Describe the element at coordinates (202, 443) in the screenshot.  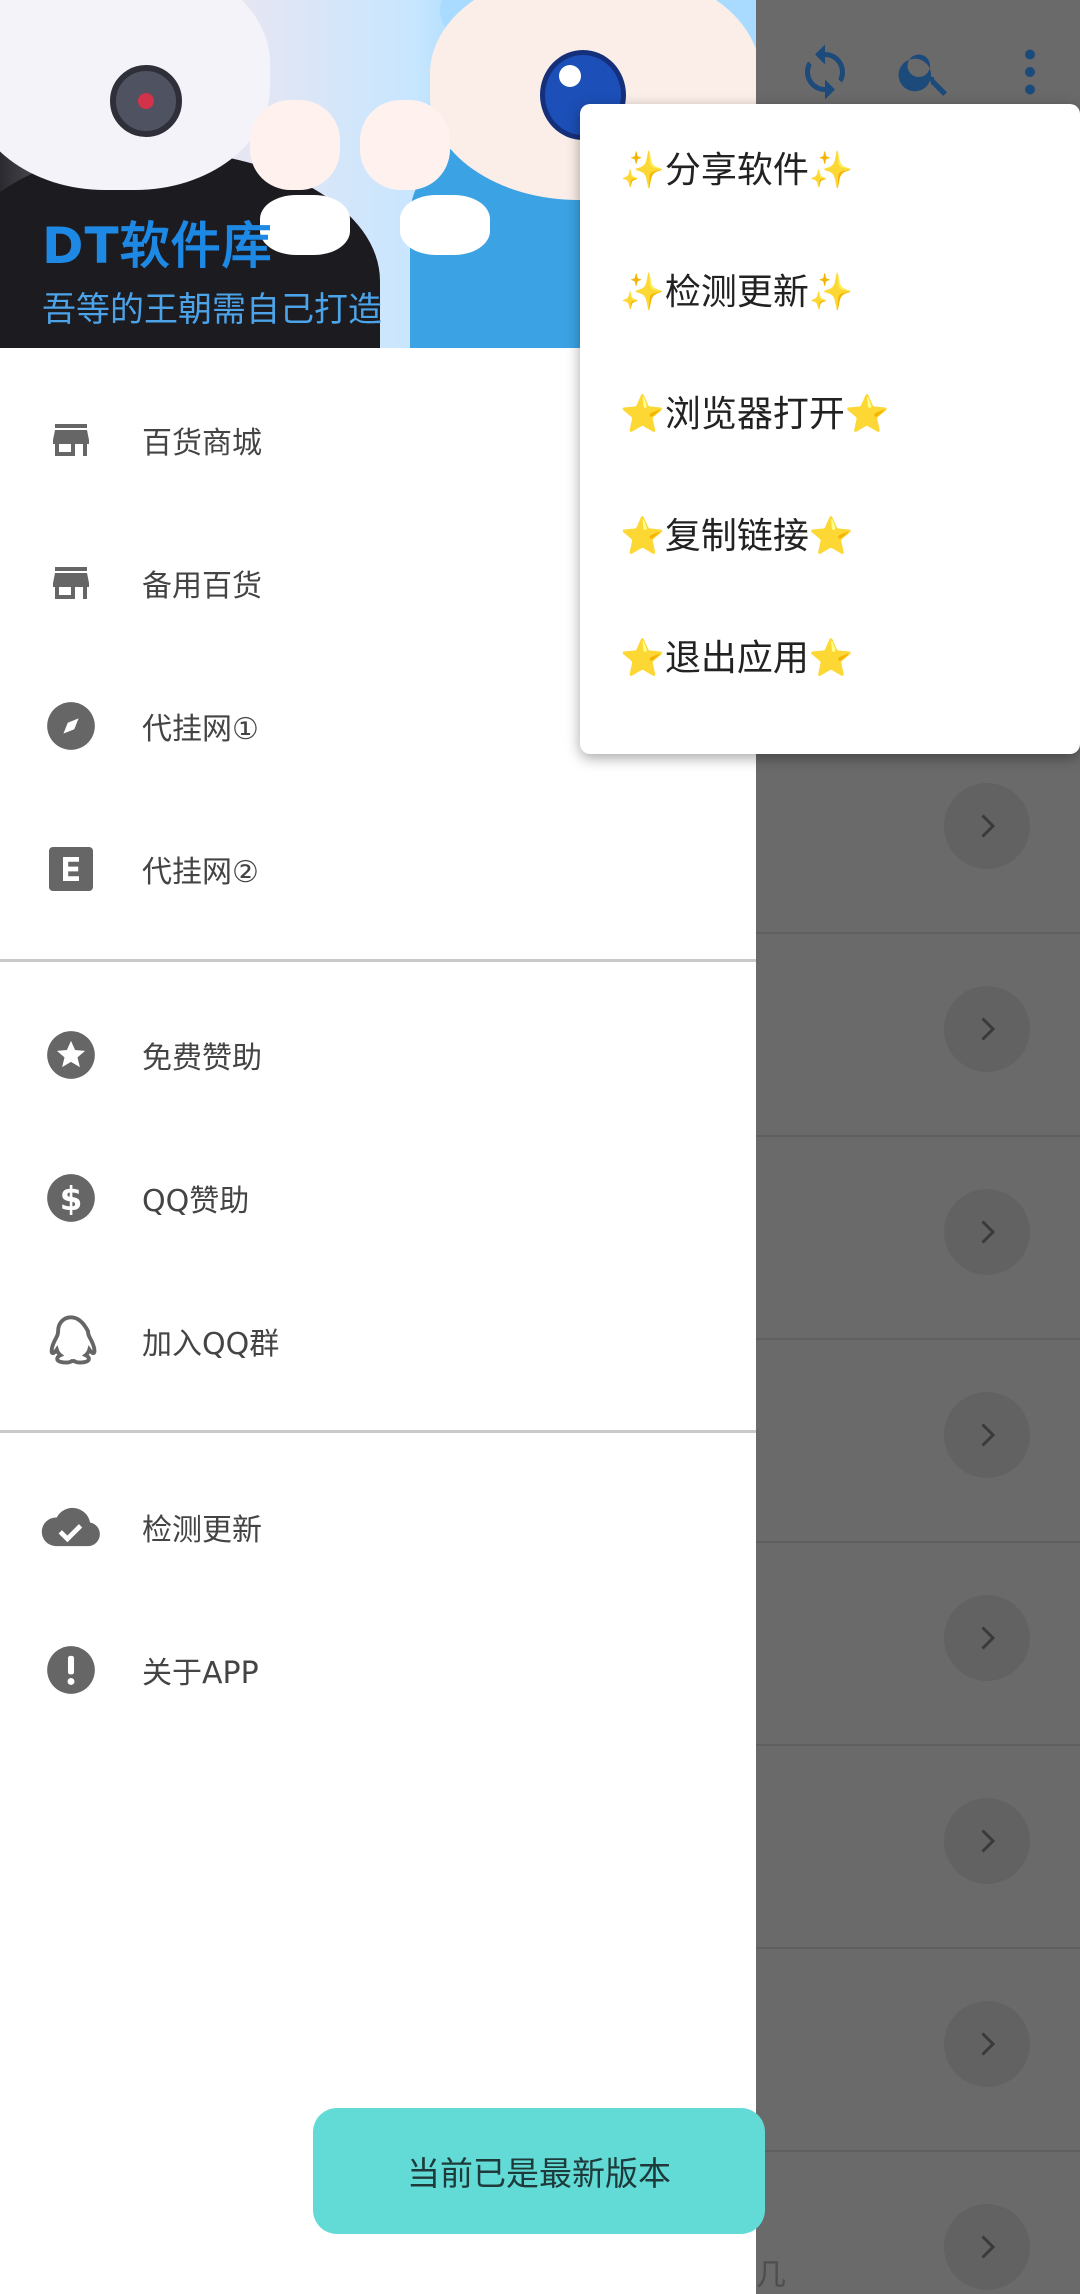
I see `drawer-item-label: 百货商城` at that location.